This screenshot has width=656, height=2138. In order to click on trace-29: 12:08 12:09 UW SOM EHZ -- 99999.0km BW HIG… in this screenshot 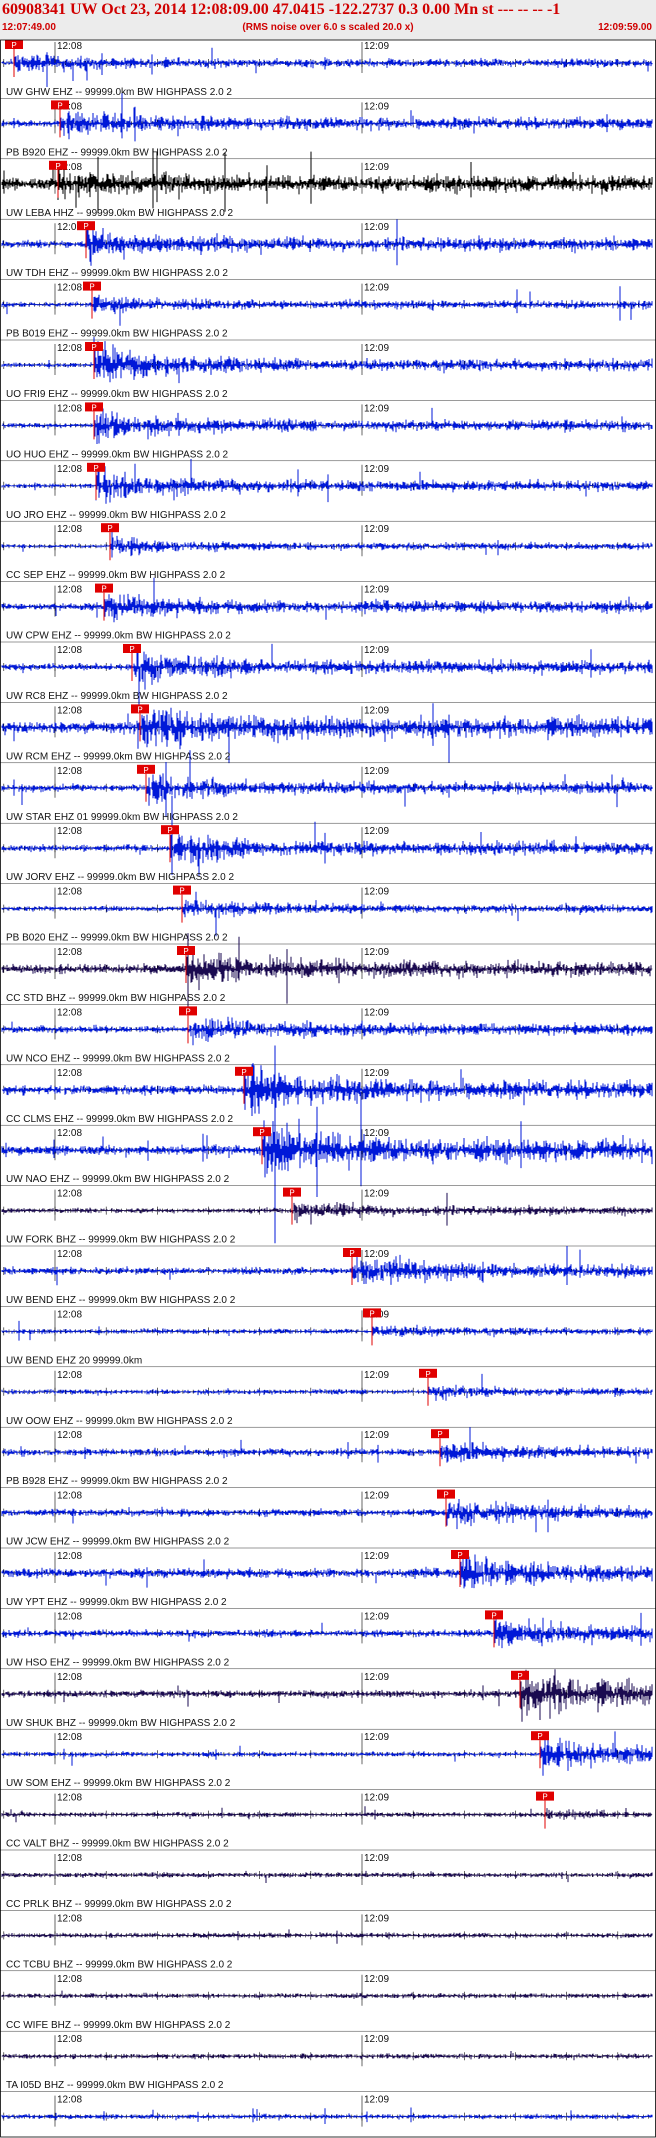, I will do `click(328, 1760)`.